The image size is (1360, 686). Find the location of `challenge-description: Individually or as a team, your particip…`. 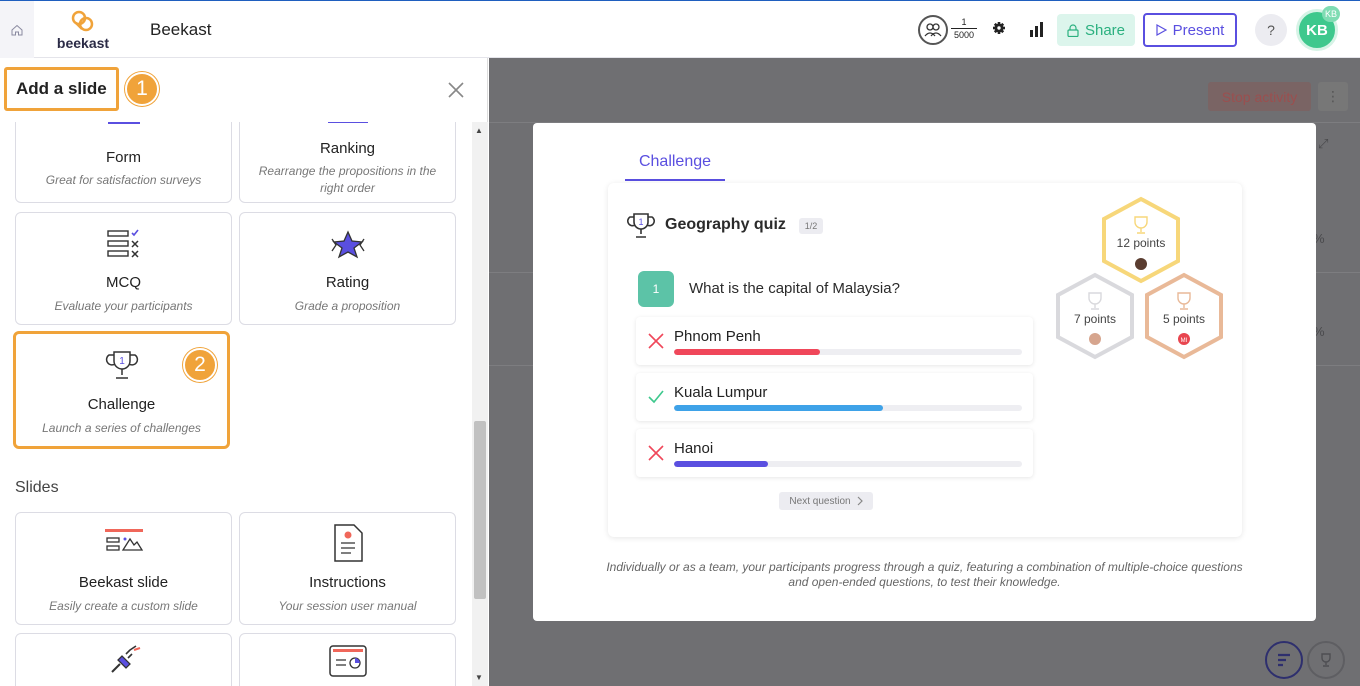

challenge-description: Individually or as a team, your particip… is located at coordinates (924, 574).